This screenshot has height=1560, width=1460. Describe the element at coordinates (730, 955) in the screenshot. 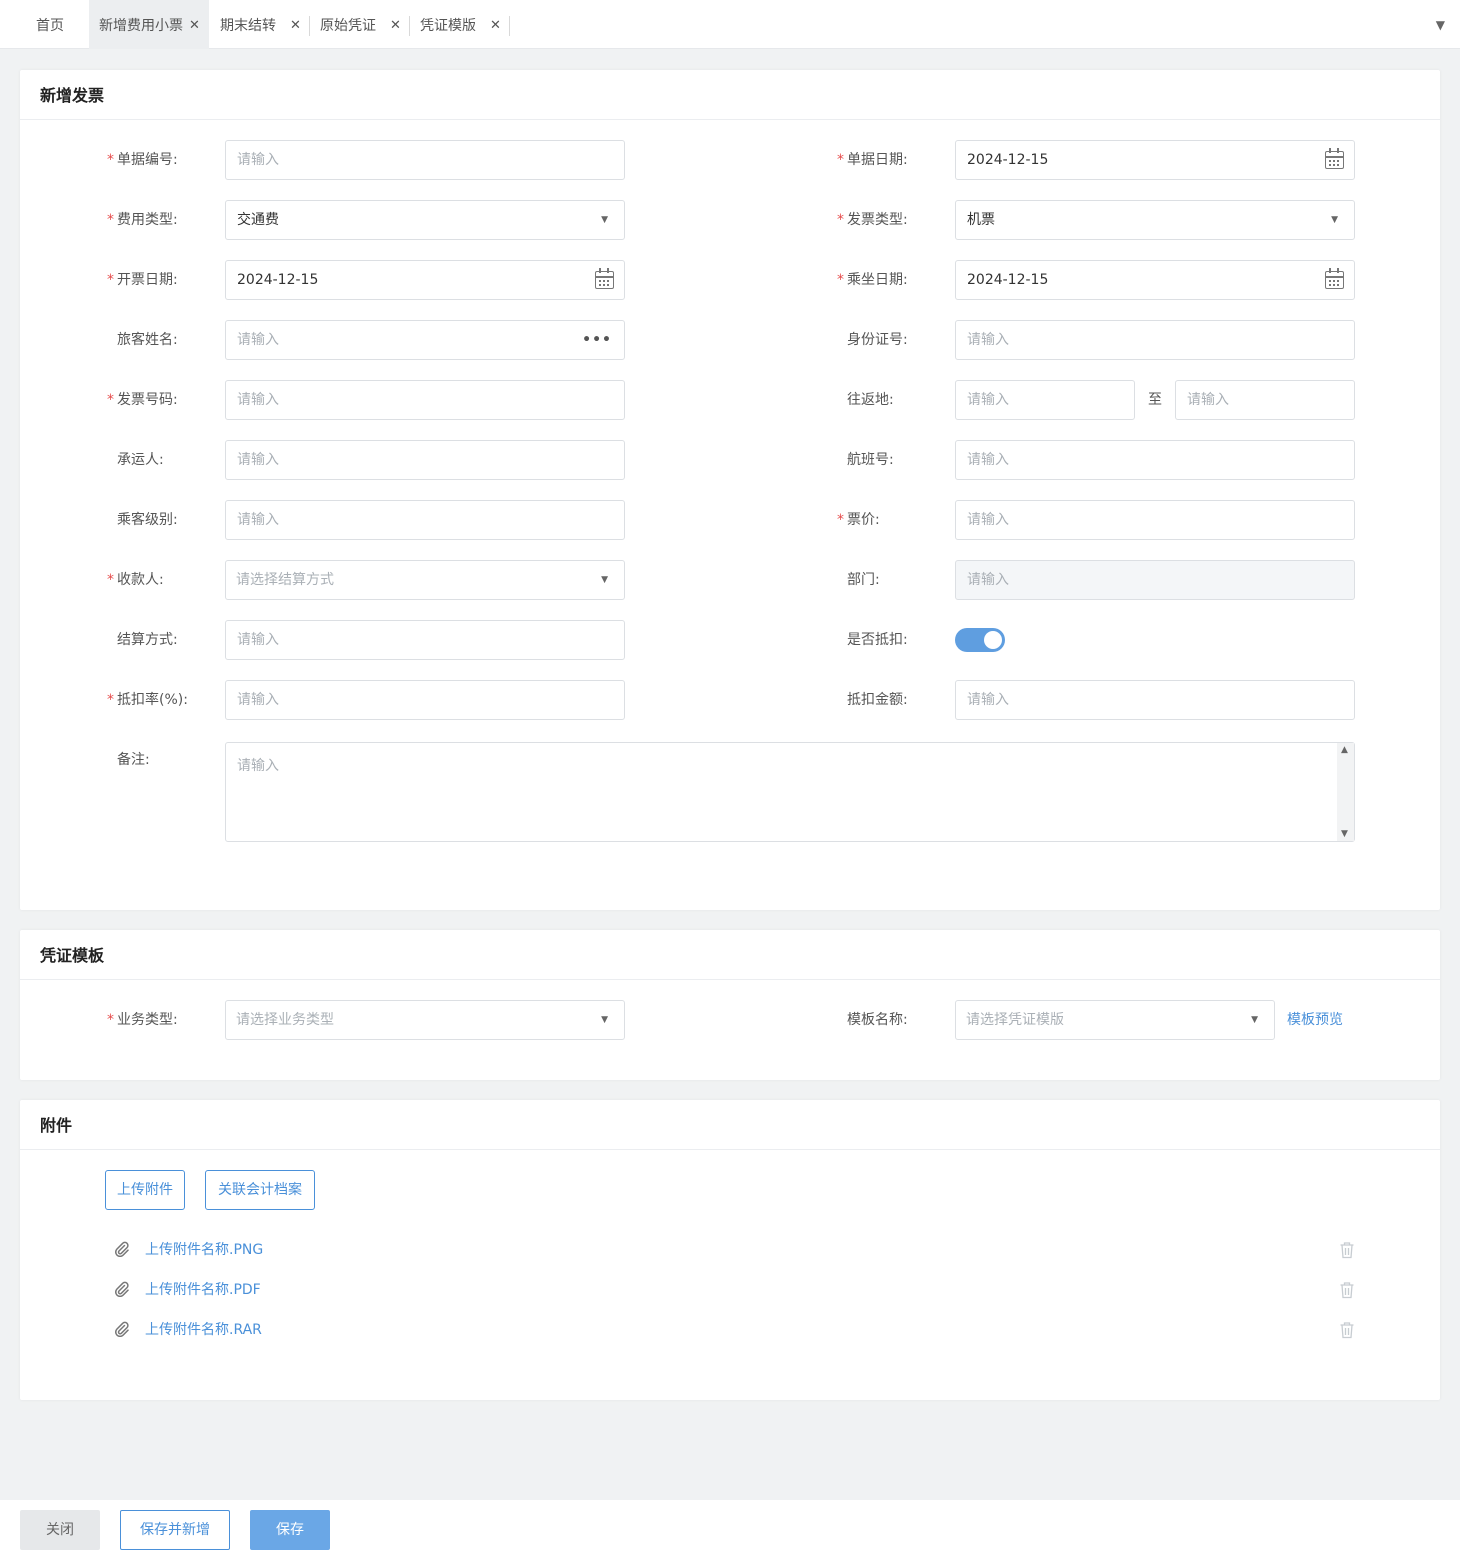

I see `voucher-card-title: 凭证模板` at that location.